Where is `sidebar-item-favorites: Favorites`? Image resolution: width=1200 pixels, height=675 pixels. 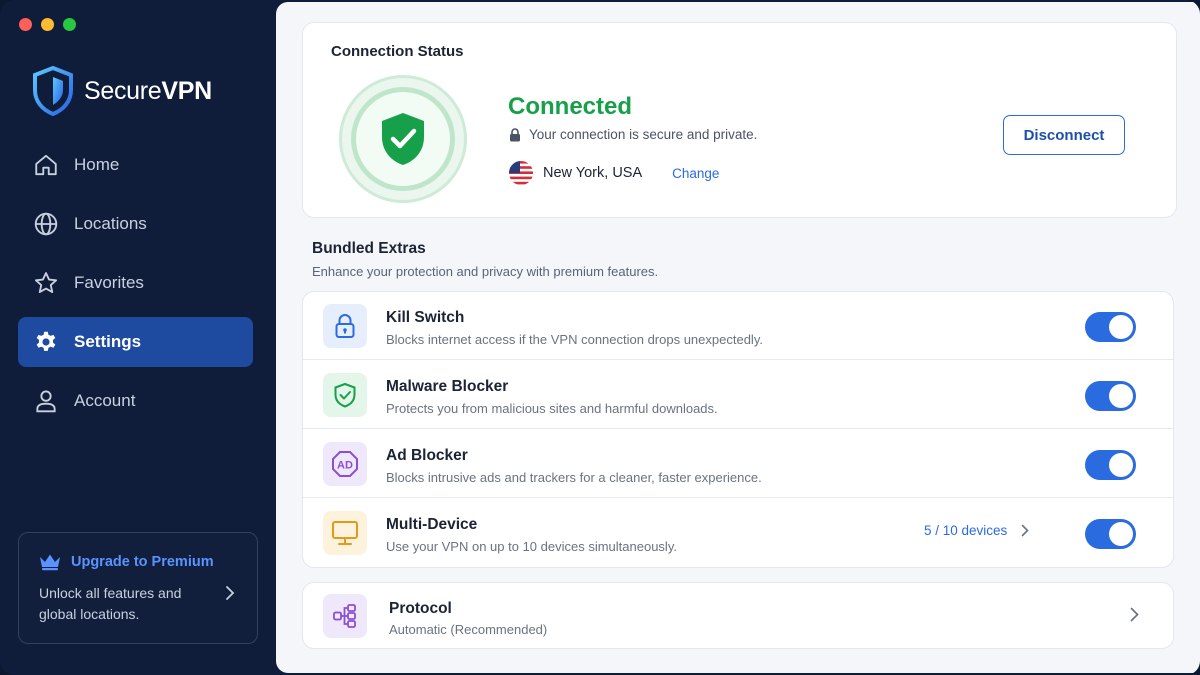
sidebar-item-favorites: Favorites is located at coordinates (135, 283).